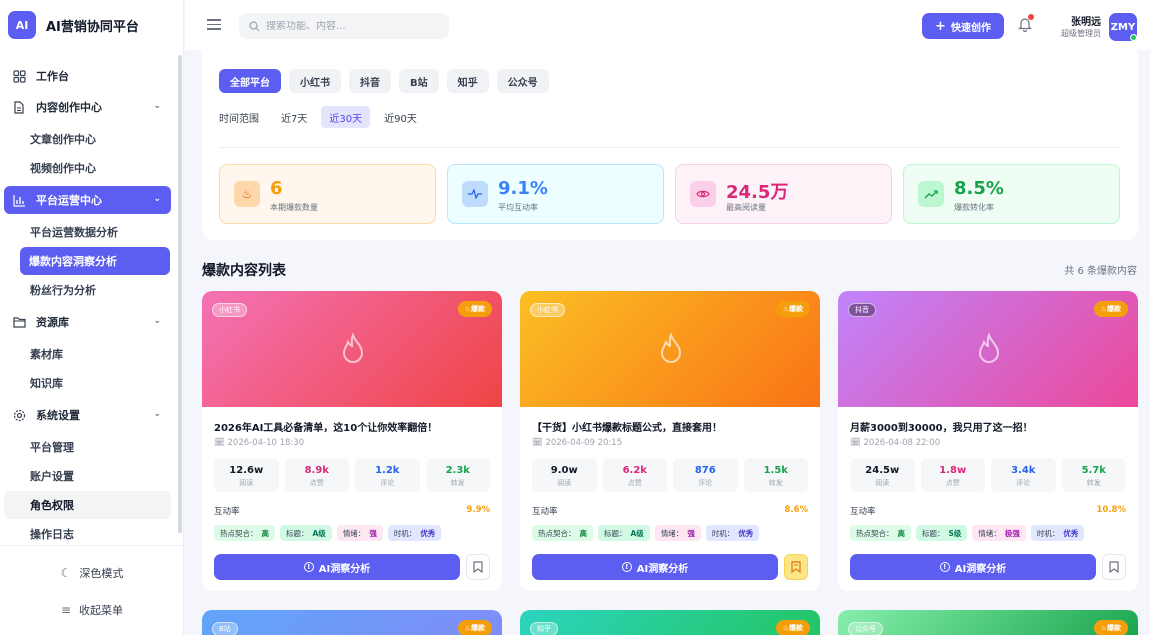 This screenshot has width=1150, height=635. What do you see at coordinates (615, 533) in the screenshot?
I see `tag-key: 标题：` at bounding box center [615, 533].